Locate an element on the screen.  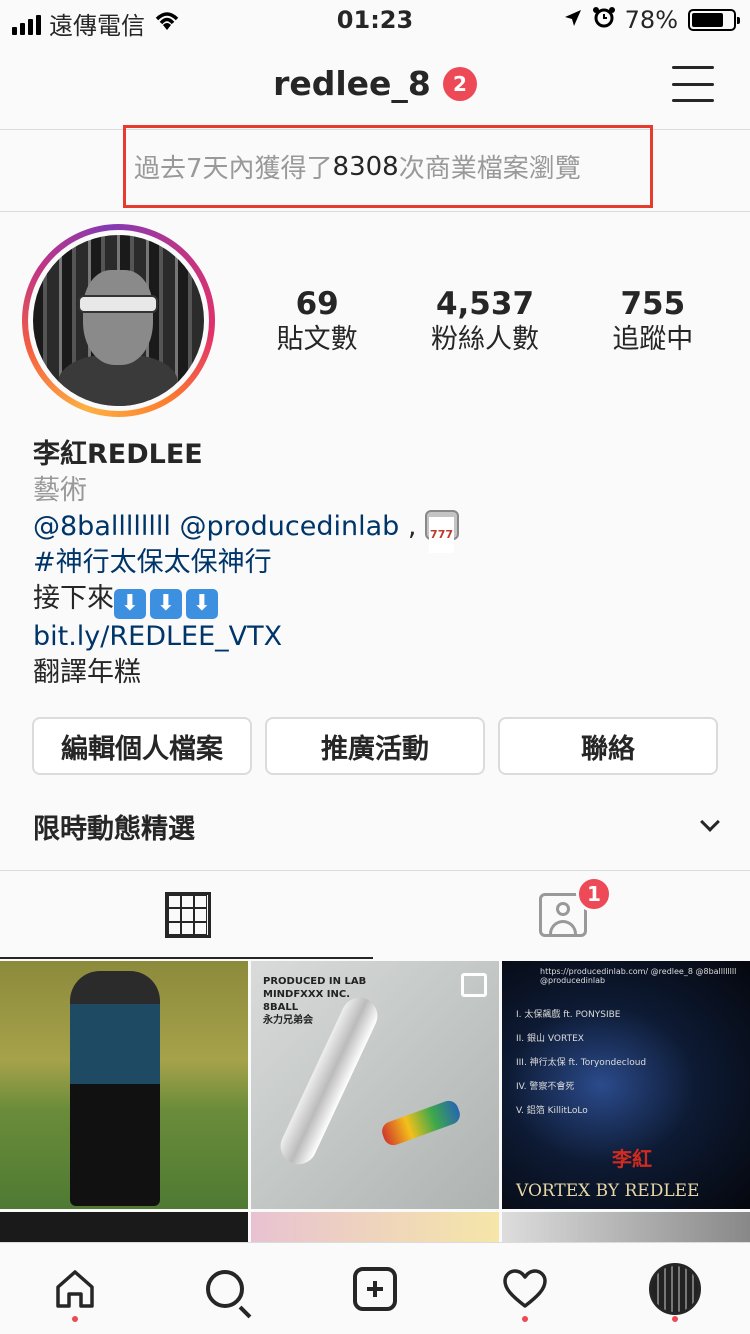
status-right: 78% is located at coordinates (651, 20).